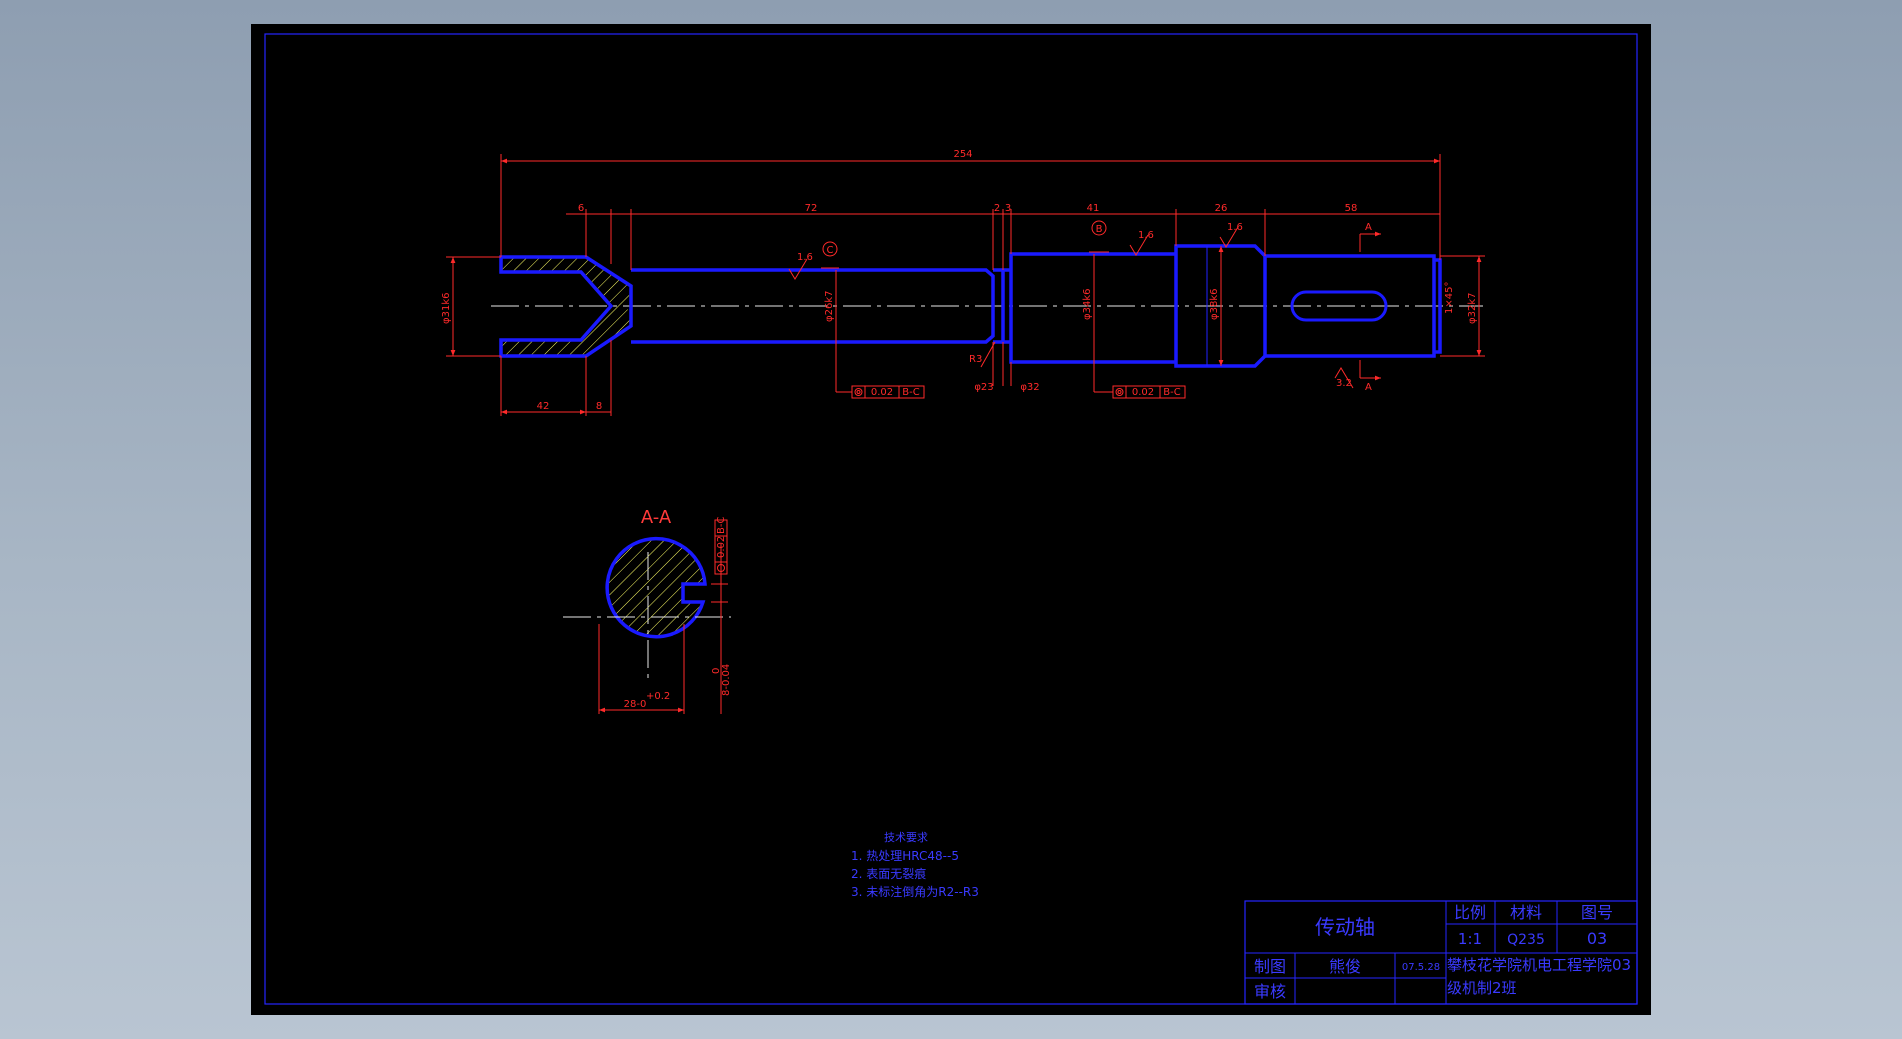  I want to click on drawing-no-value: 03, so click(1597, 938).